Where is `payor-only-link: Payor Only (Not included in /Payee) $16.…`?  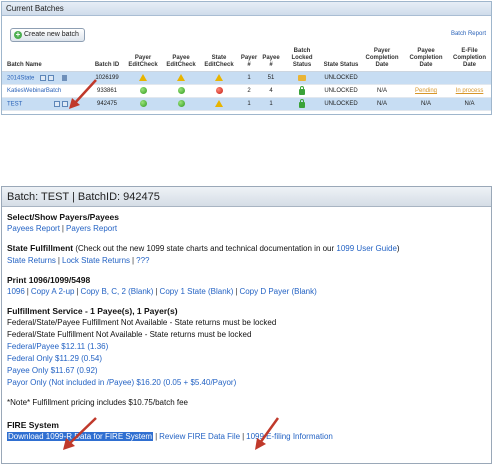
payor-only-link: Payor Only (Not included in /Payee) $16.… is located at coordinates (249, 383).